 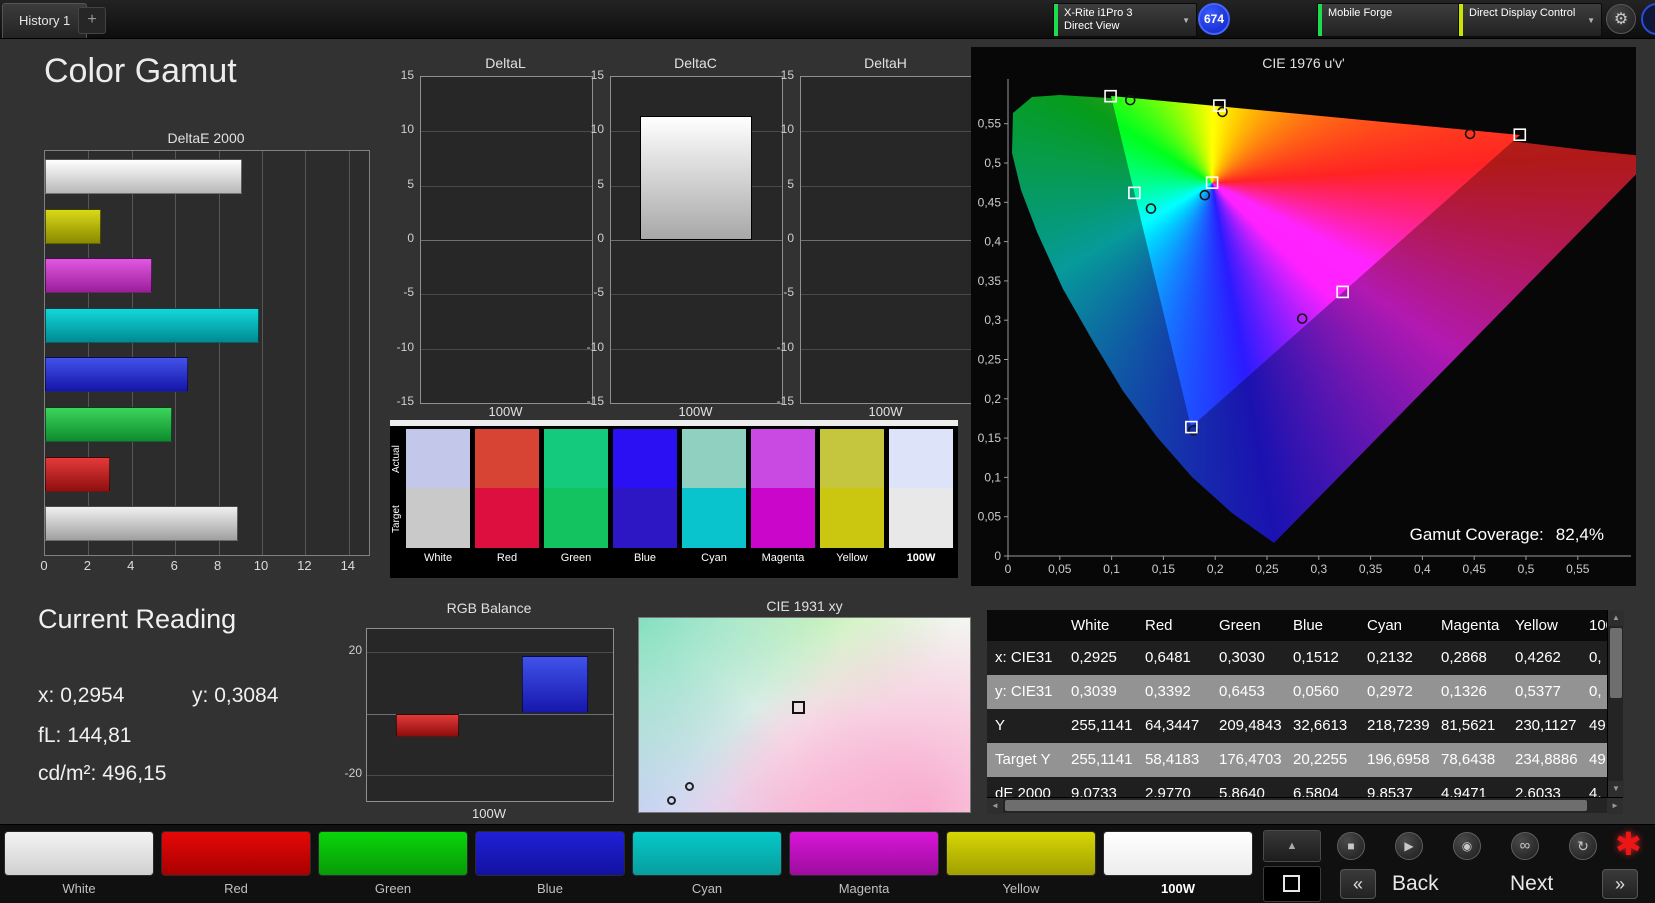 What do you see at coordinates (1092, 26) in the screenshot?
I see `meter-mode: Direct View` at bounding box center [1092, 26].